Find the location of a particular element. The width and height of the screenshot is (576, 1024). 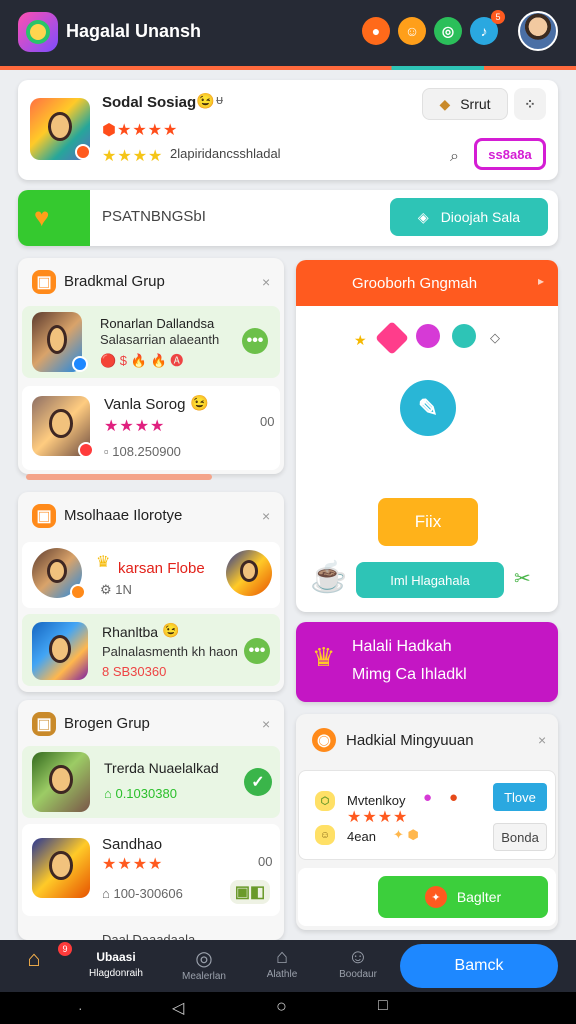

item-meta: ⌂ 0.1030380 is located at coordinates (140, 793).